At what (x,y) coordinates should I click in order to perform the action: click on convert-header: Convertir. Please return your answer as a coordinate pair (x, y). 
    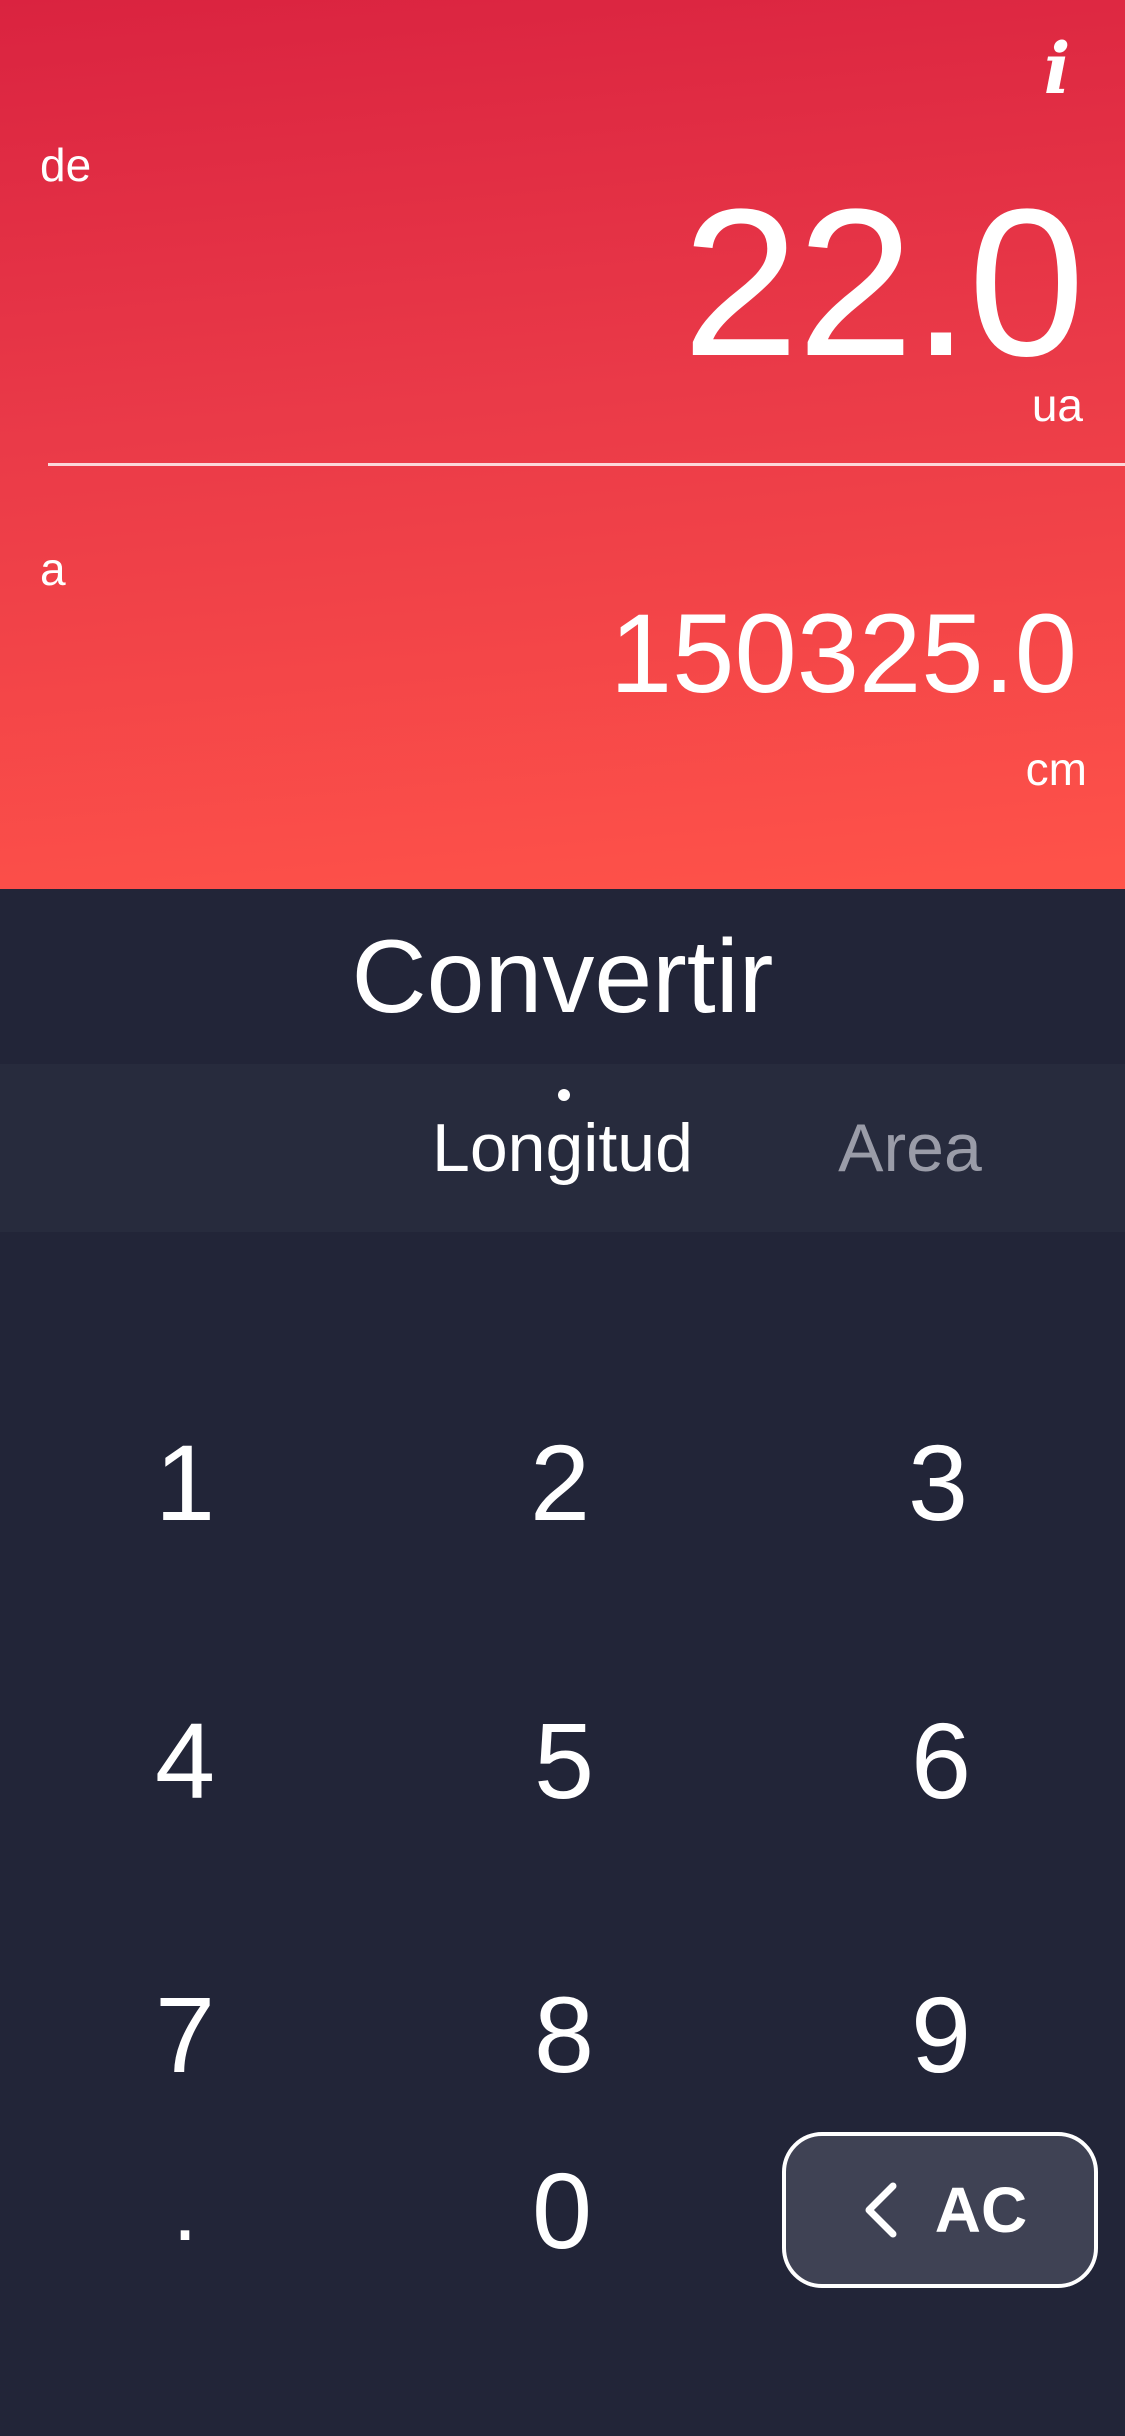
    Looking at the image, I should click on (562, 976).